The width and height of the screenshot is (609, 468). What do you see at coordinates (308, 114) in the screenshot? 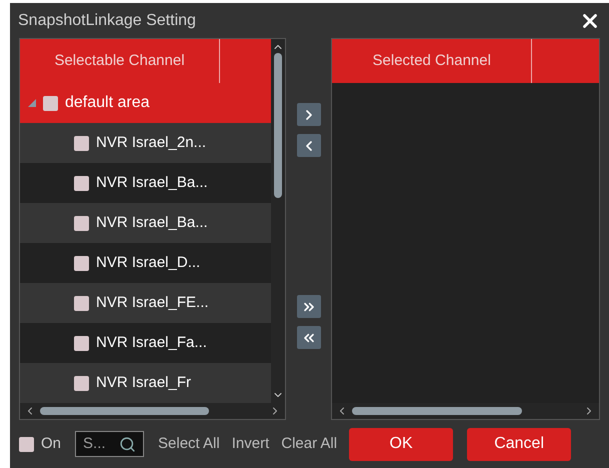
I see `add-button` at bounding box center [308, 114].